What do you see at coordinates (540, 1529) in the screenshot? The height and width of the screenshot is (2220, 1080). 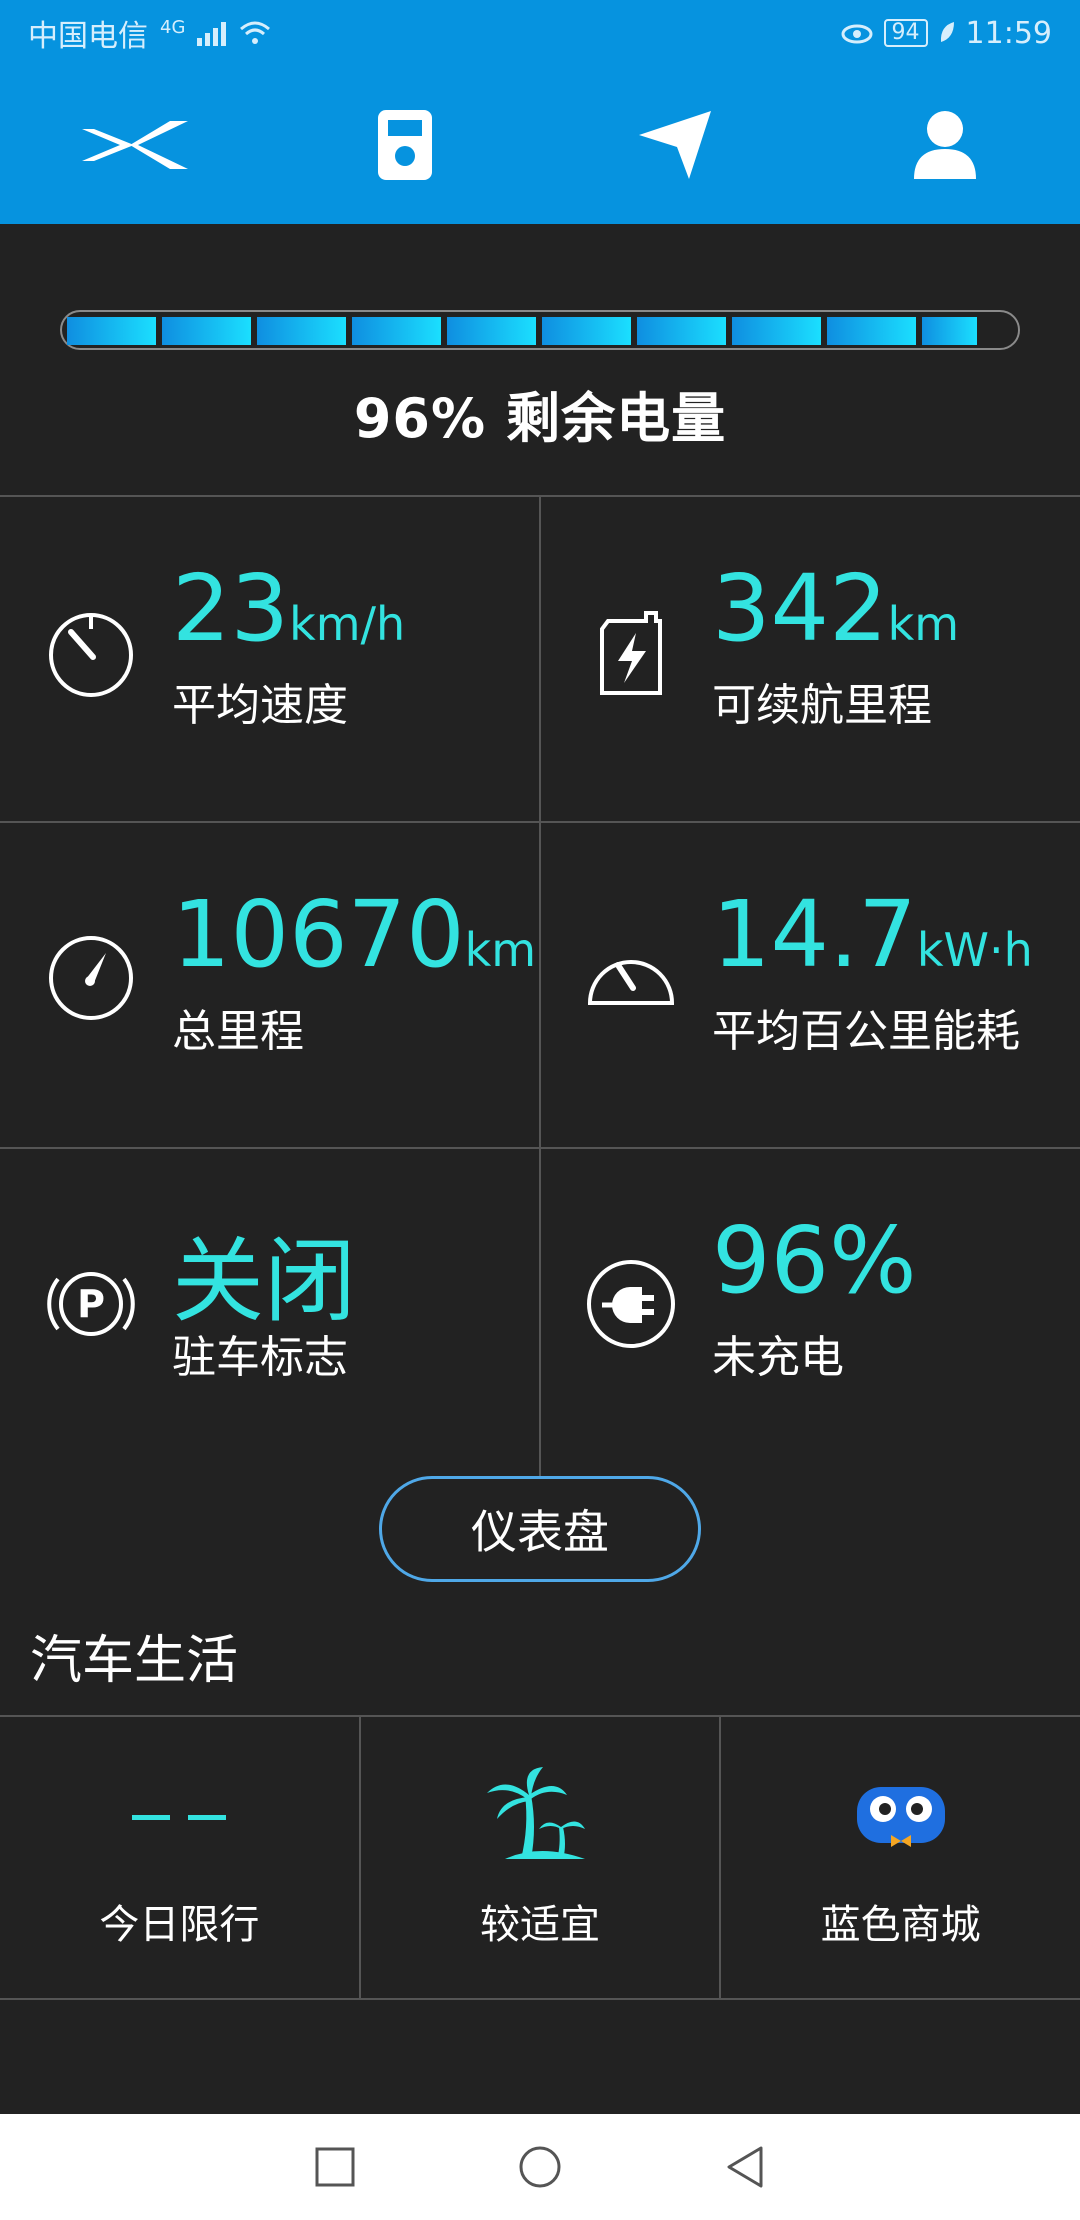 I see `dashboard-button: 仪表盘` at bounding box center [540, 1529].